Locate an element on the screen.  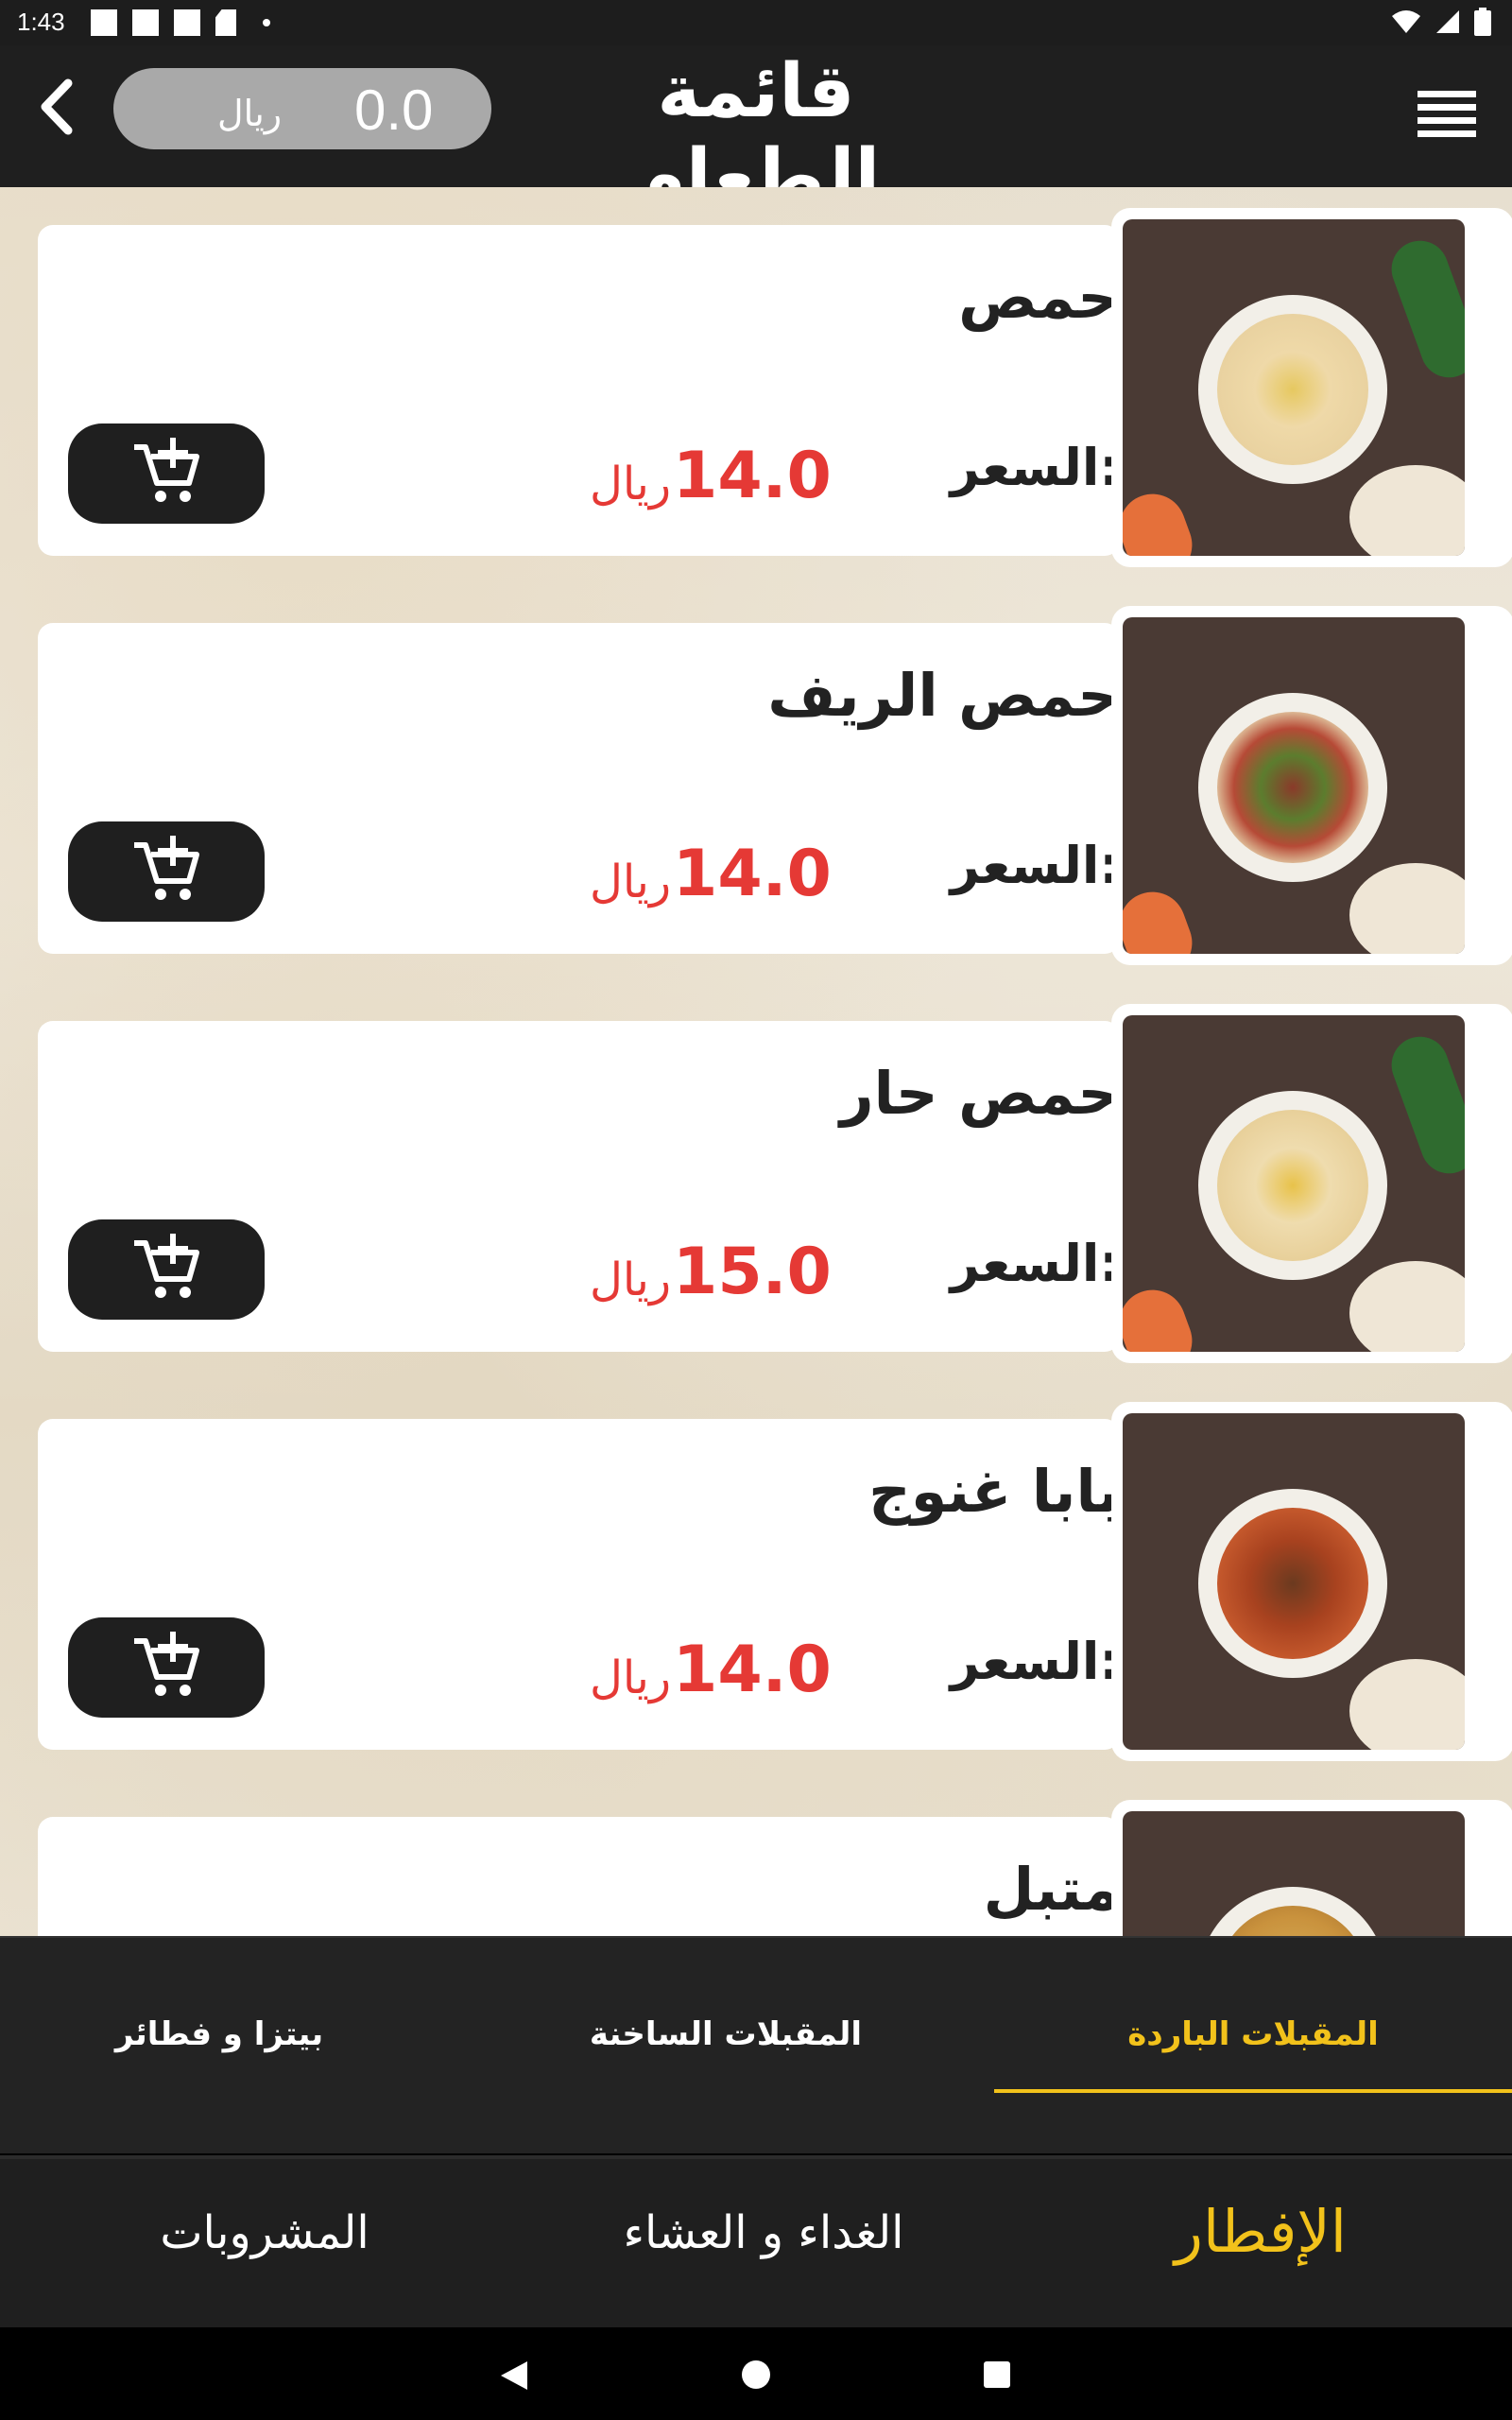
nav-recents-icon is located at coordinates (997, 2374).